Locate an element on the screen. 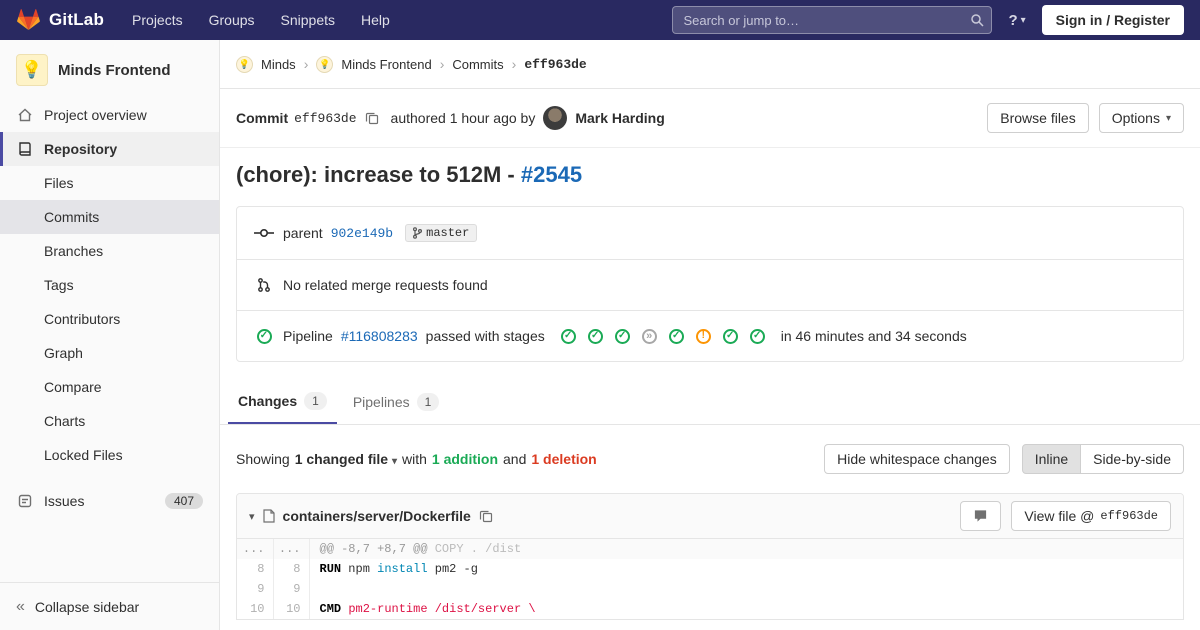 The height and width of the screenshot is (630, 1200). new-line-number: 10 is located at coordinates (291, 609).